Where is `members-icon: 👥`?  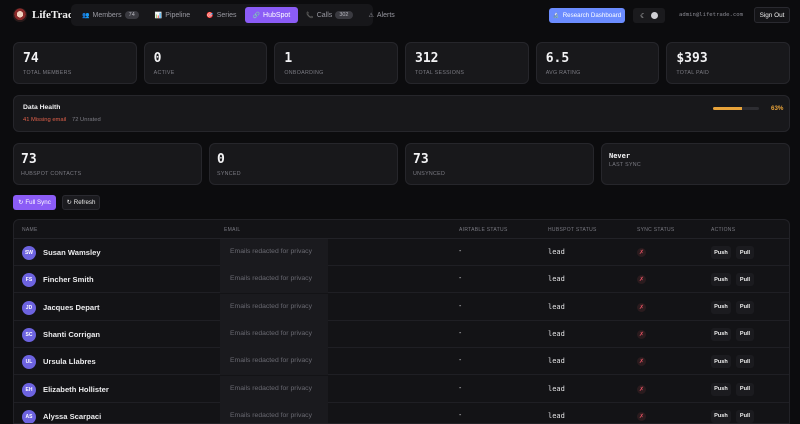 members-icon: 👥 is located at coordinates (86, 15).